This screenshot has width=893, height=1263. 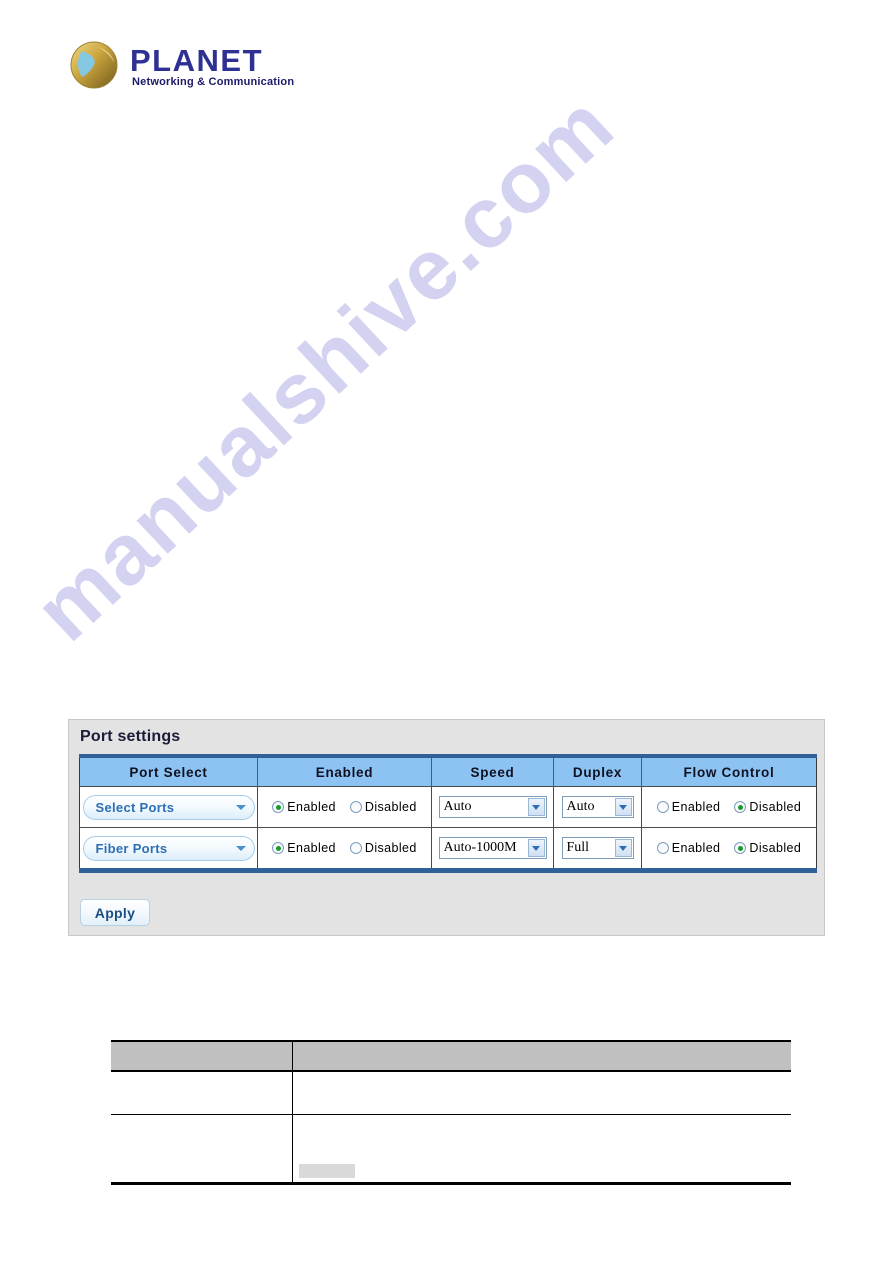 What do you see at coordinates (213, 82) in the screenshot?
I see `brand-tagline: Networking & Communication` at bounding box center [213, 82].